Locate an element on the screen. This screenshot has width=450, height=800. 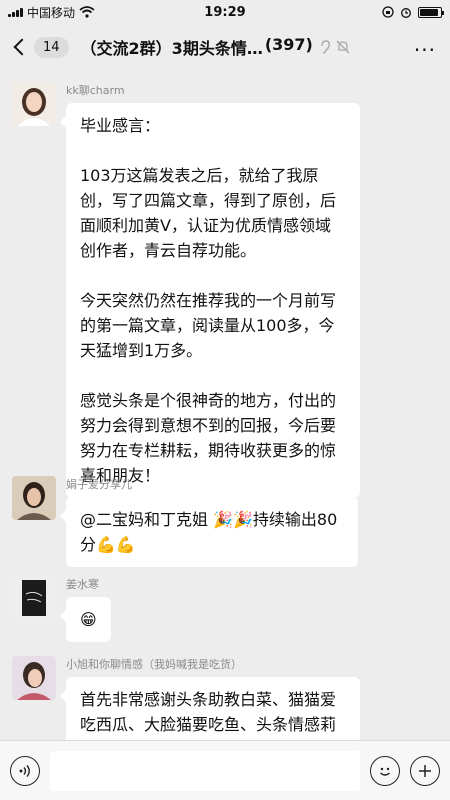
mute-bell-icon is located at coordinates (343, 47).